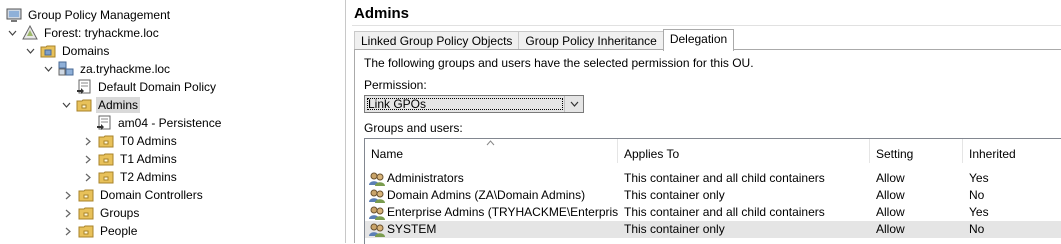 The width and height of the screenshot is (1061, 244). What do you see at coordinates (101, 33) in the screenshot?
I see `tree-forest-label: Forest: tryhackme.loc` at bounding box center [101, 33].